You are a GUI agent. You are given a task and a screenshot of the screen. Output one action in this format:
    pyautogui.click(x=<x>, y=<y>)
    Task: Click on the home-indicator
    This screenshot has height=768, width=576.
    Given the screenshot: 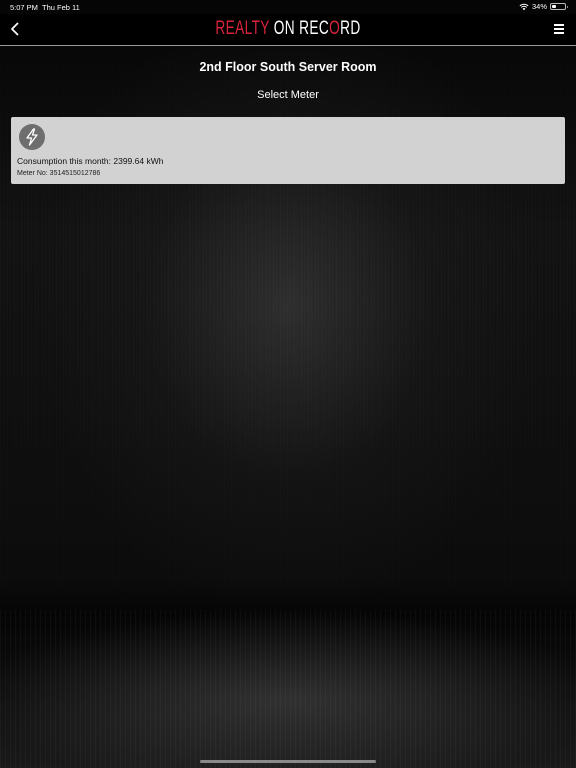 What is the action you would take?
    pyautogui.click(x=288, y=761)
    